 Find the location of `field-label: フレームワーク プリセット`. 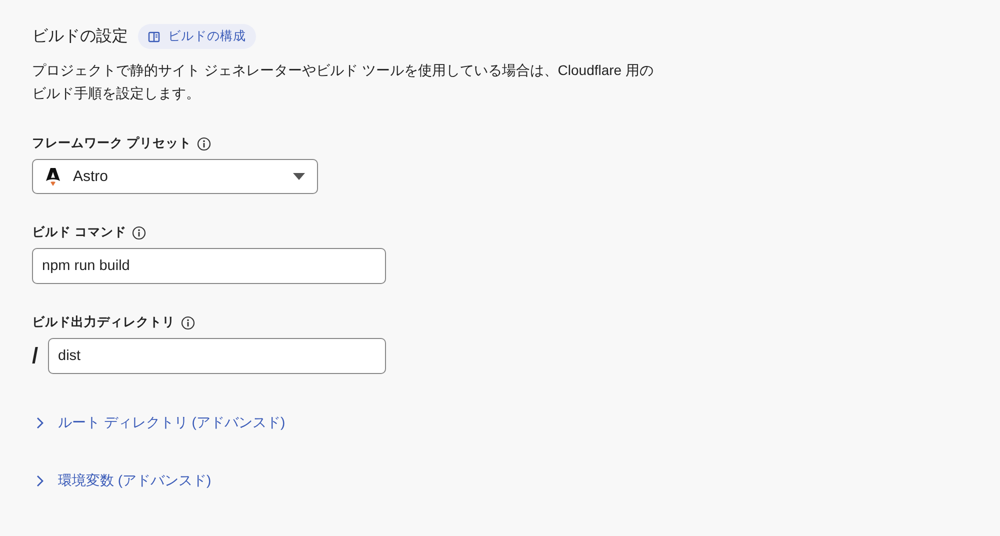

field-label: フレームワーク プリセット is located at coordinates (112, 143).